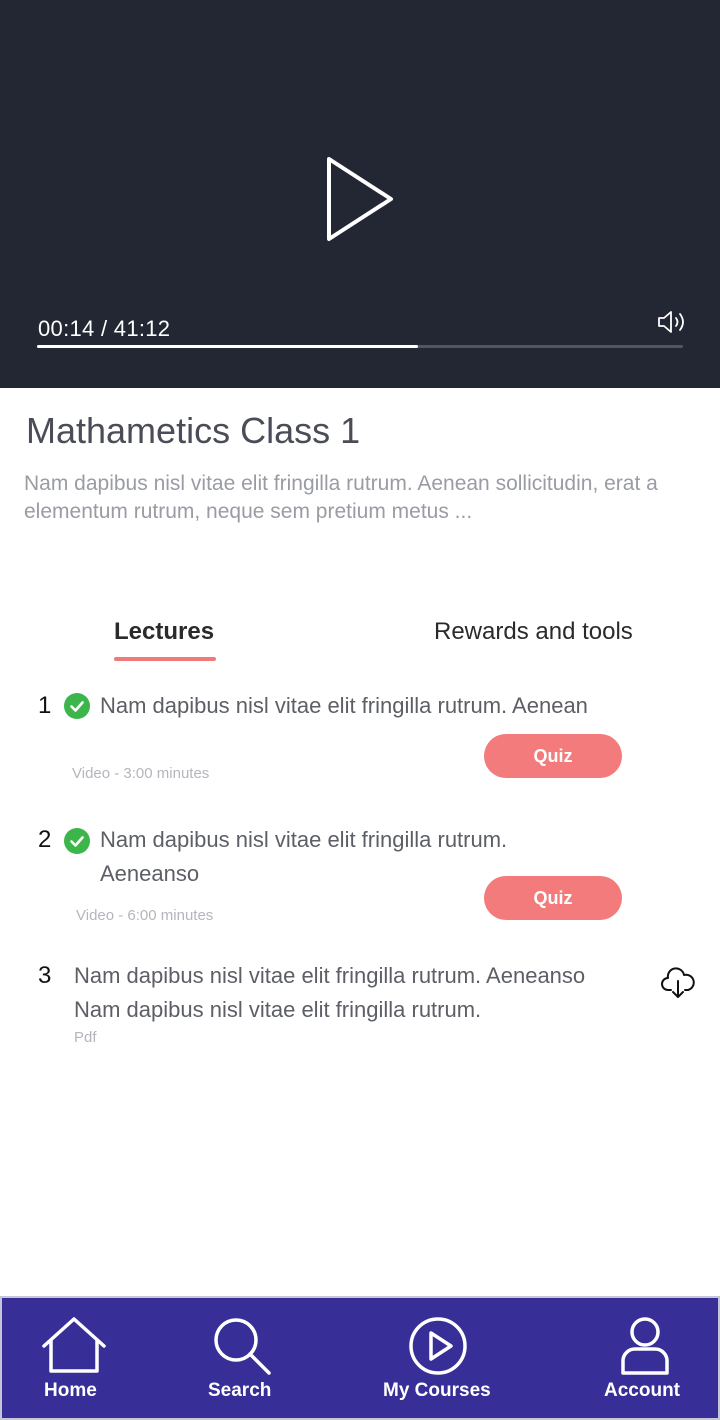 The image size is (720, 1420). I want to click on play-icon, so click(360, 199).